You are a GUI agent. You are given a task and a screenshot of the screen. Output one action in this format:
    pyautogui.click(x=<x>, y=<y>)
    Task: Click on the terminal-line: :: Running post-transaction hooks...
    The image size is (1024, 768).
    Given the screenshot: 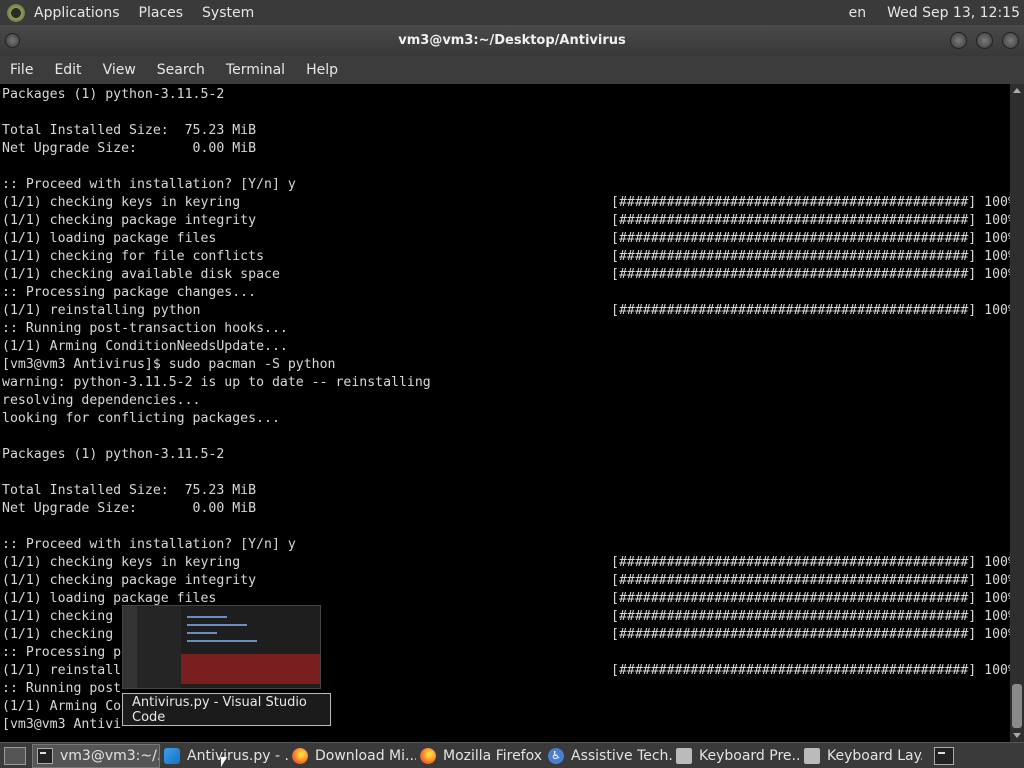 What is the action you would take?
    pyautogui.click(x=145, y=328)
    